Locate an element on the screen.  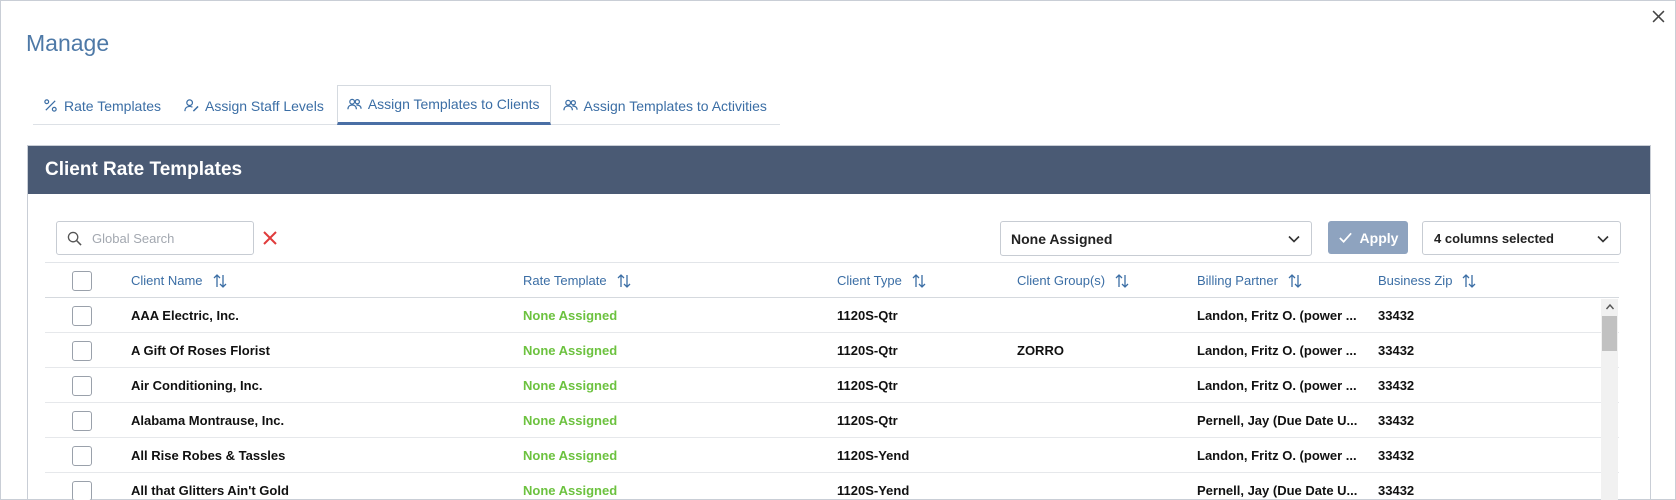
tab-label: Rate Templates is located at coordinates (113, 105).